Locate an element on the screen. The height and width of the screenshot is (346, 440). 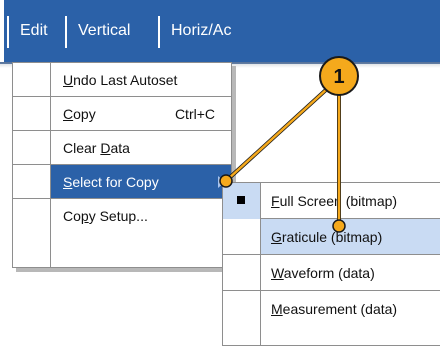
submenu-item-full-screen-bitmap: Full Screen (bitmap) is located at coordinates (331, 201).